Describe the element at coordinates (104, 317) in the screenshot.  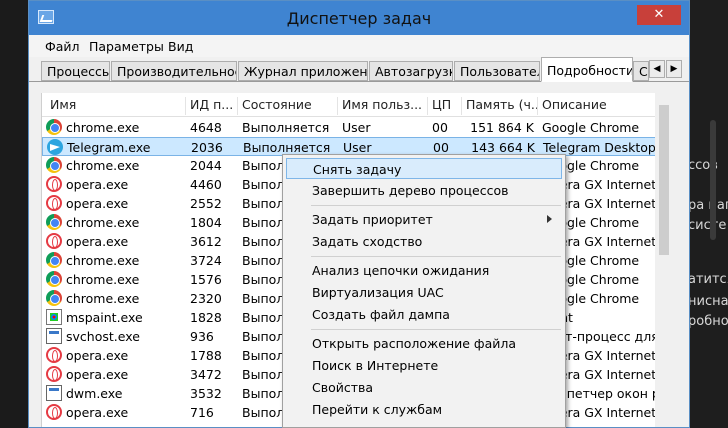
I see `cell-name: mspaint.exe` at that location.